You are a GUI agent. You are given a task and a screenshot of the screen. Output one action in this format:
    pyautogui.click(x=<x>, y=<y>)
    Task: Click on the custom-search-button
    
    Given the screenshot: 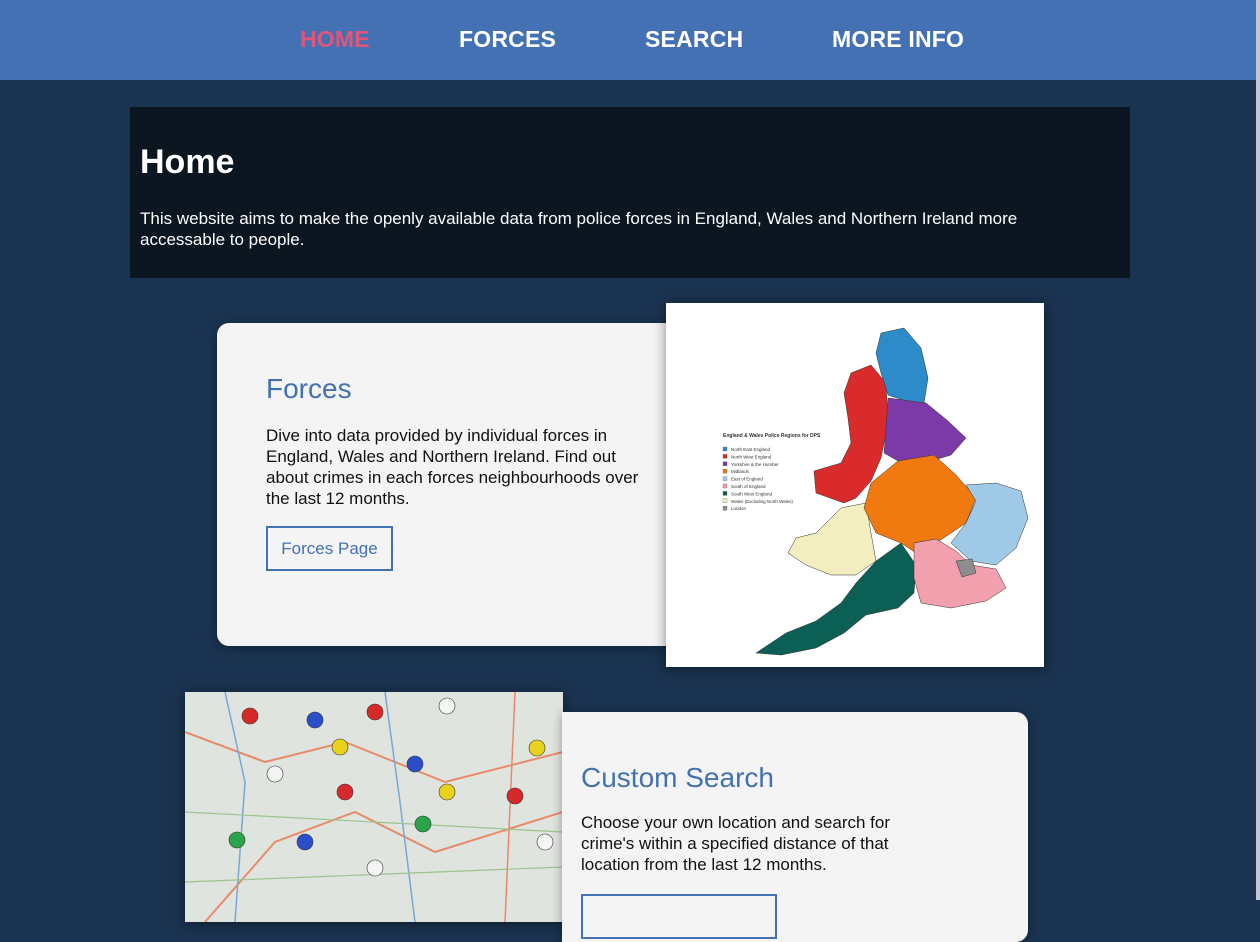 What is the action you would take?
    pyautogui.click(x=679, y=916)
    